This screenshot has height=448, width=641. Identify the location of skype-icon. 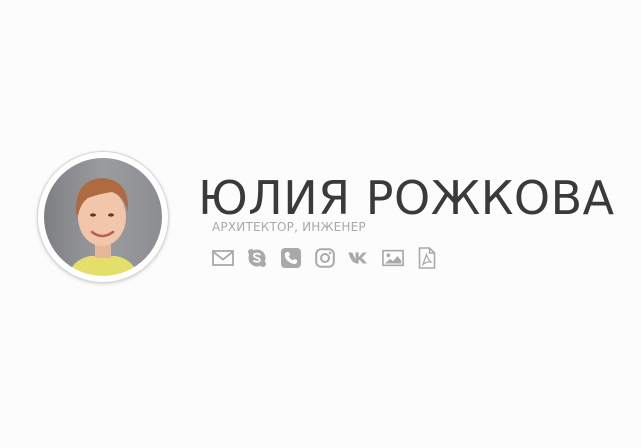
(257, 258).